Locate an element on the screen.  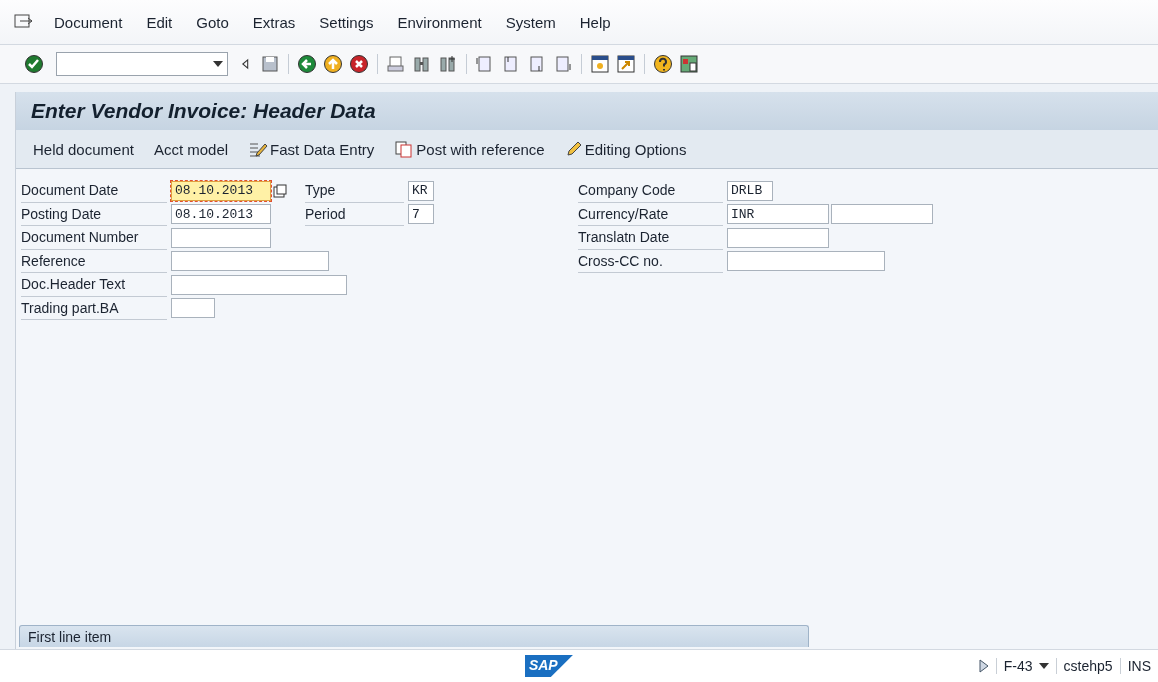
field-label: Trading part.BA is located at coordinates (94, 308).